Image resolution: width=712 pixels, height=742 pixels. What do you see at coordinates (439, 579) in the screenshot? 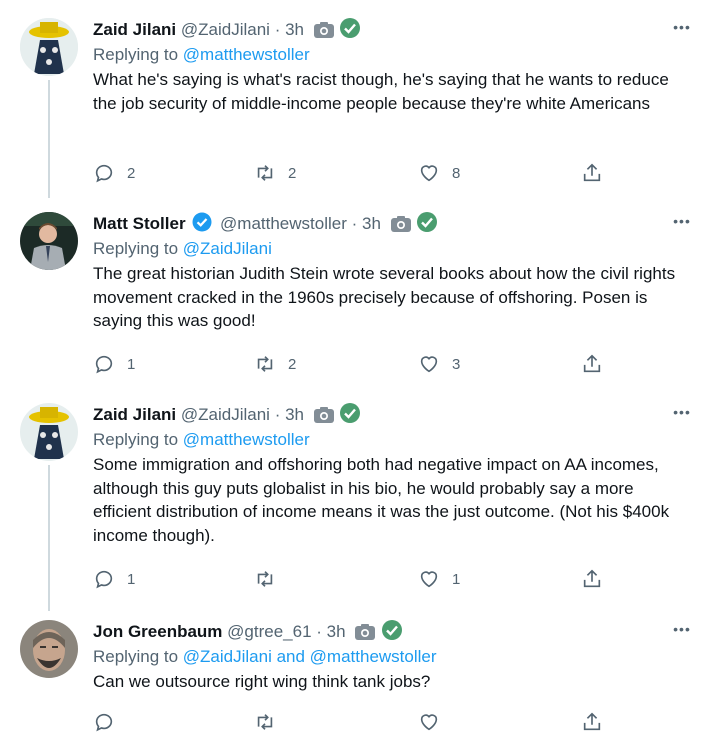
I see `like-button: 1` at bounding box center [439, 579].